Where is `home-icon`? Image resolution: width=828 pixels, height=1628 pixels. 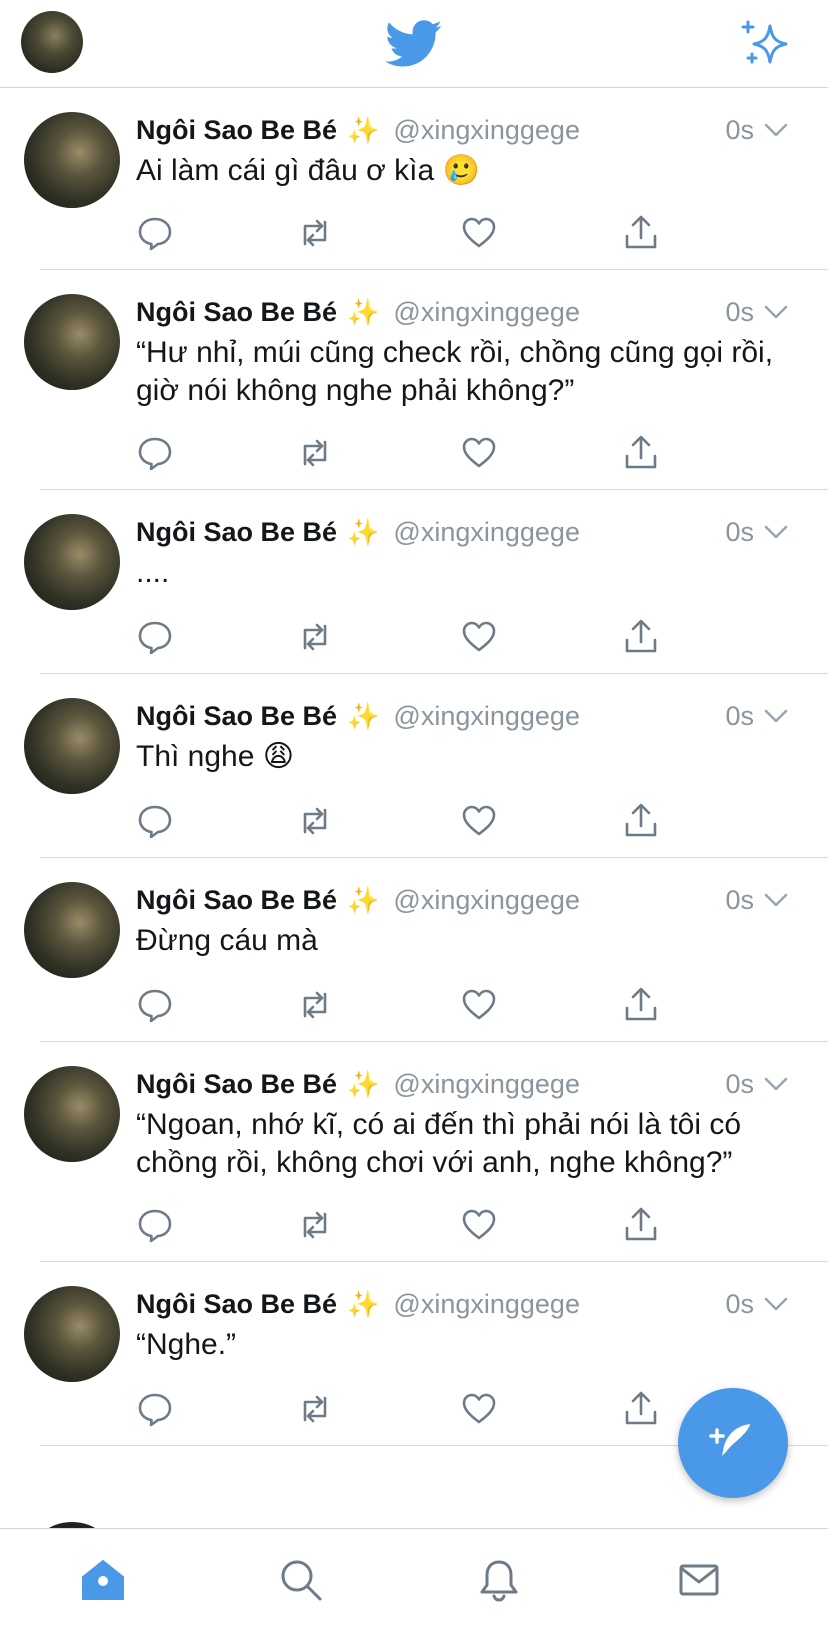 home-icon is located at coordinates (103, 1580).